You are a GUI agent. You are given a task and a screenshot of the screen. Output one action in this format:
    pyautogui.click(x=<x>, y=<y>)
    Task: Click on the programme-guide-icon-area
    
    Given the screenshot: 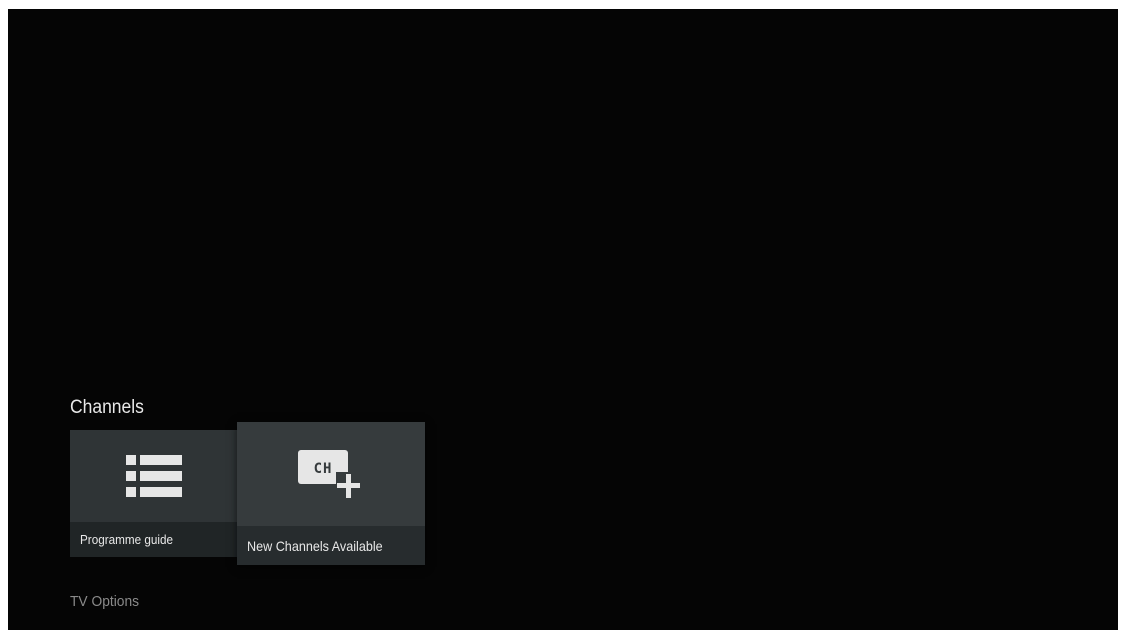 What is the action you would take?
    pyautogui.click(x=154, y=476)
    